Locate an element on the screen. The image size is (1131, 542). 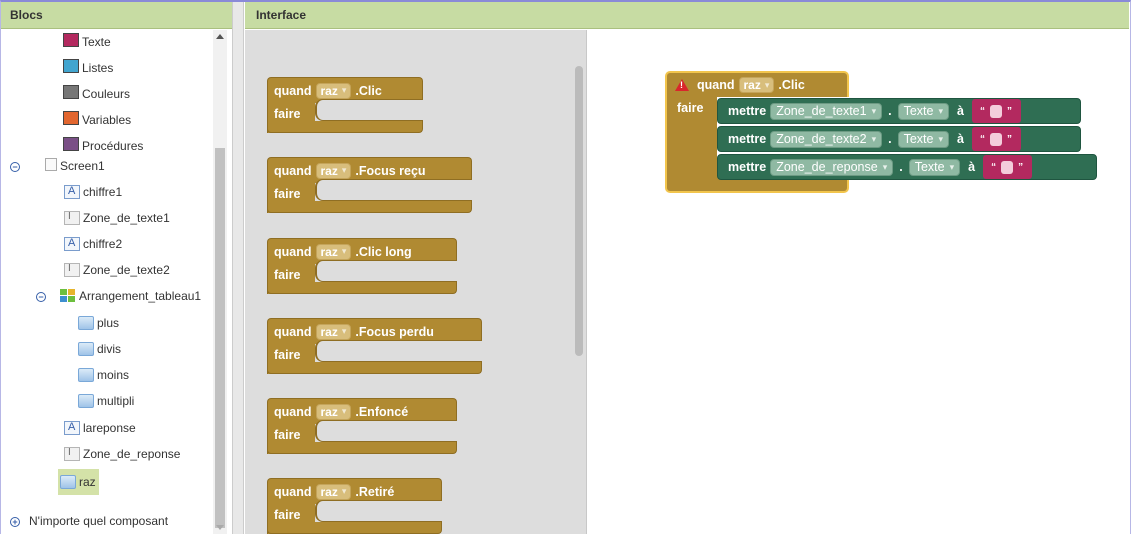
tree-item-multipli: multipli is located at coordinates (106, 401).